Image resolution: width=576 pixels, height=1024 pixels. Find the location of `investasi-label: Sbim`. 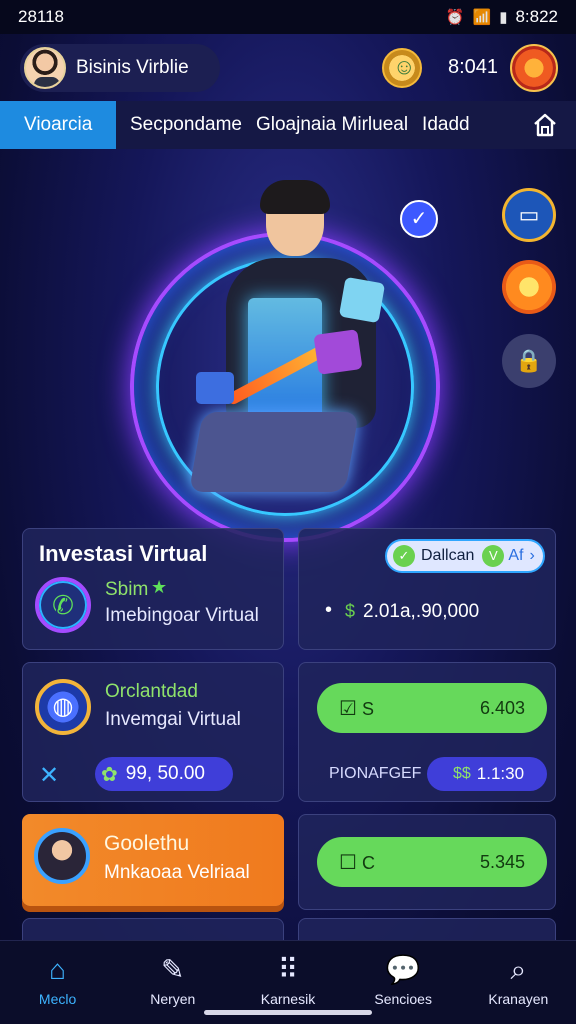

investasi-label: Sbim is located at coordinates (127, 589).